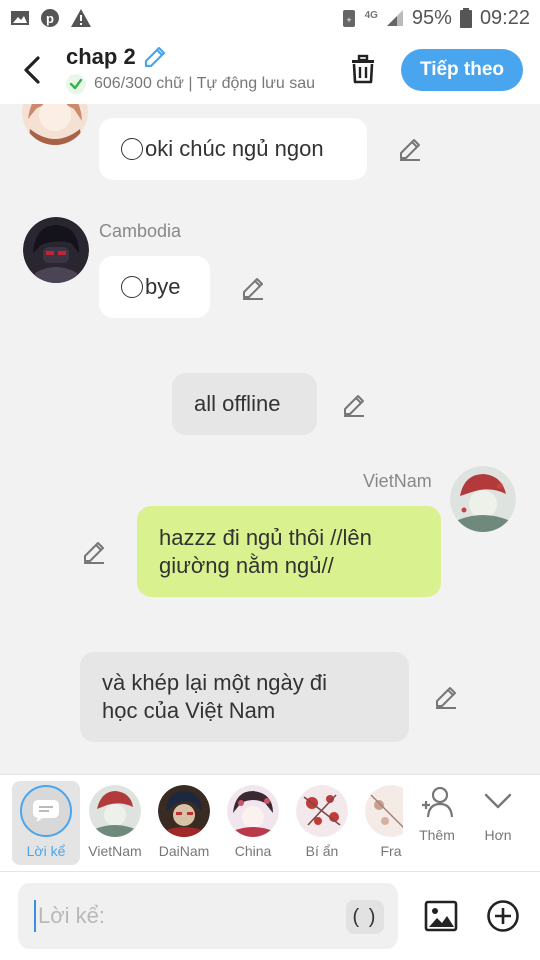 The height and width of the screenshot is (960, 540). I want to click on add-character-button: Thêm, so click(437, 814).